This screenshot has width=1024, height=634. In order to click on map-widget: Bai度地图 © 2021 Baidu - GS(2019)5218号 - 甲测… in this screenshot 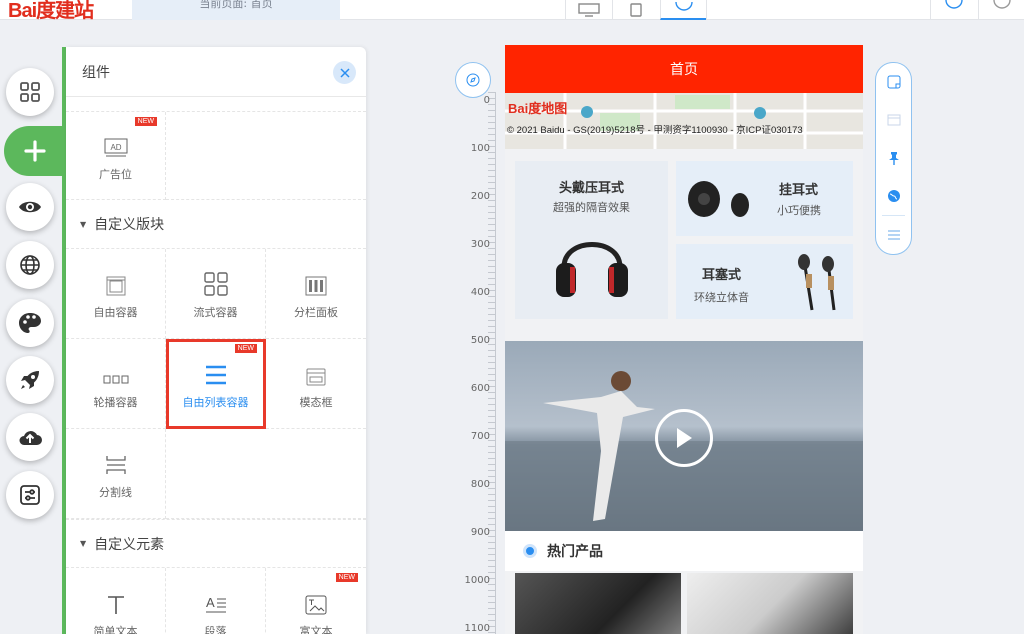, I will do `click(684, 121)`.